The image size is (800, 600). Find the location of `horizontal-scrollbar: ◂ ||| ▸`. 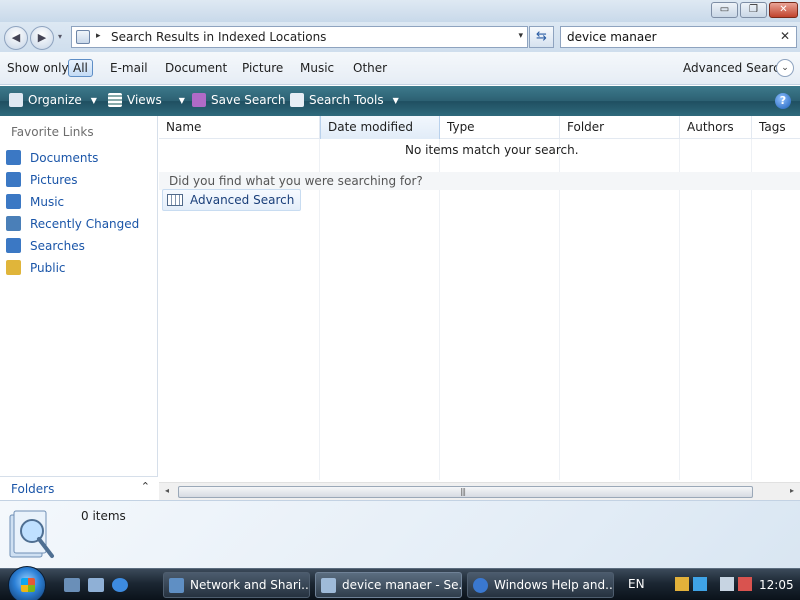

horizontal-scrollbar: ◂ ||| ▸ is located at coordinates (479, 491).